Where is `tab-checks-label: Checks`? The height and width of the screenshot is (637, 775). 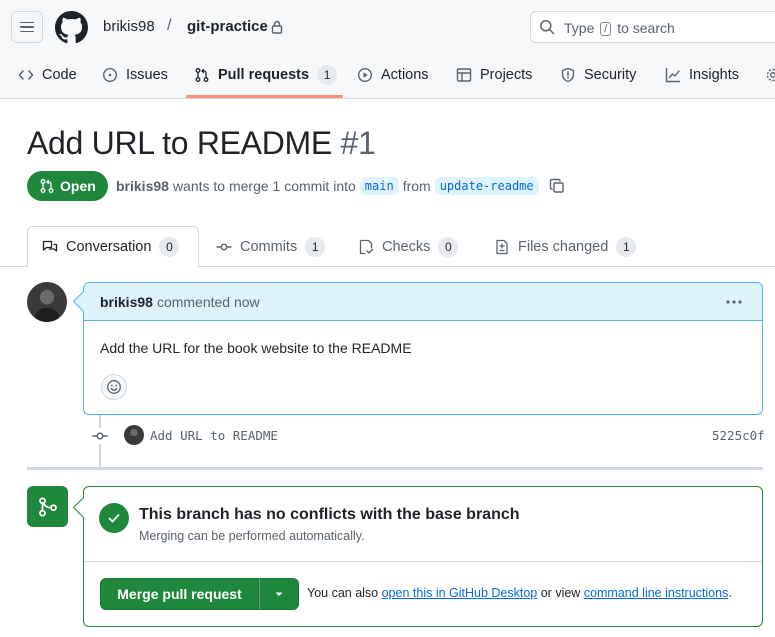
tab-checks-label: Checks is located at coordinates (406, 246).